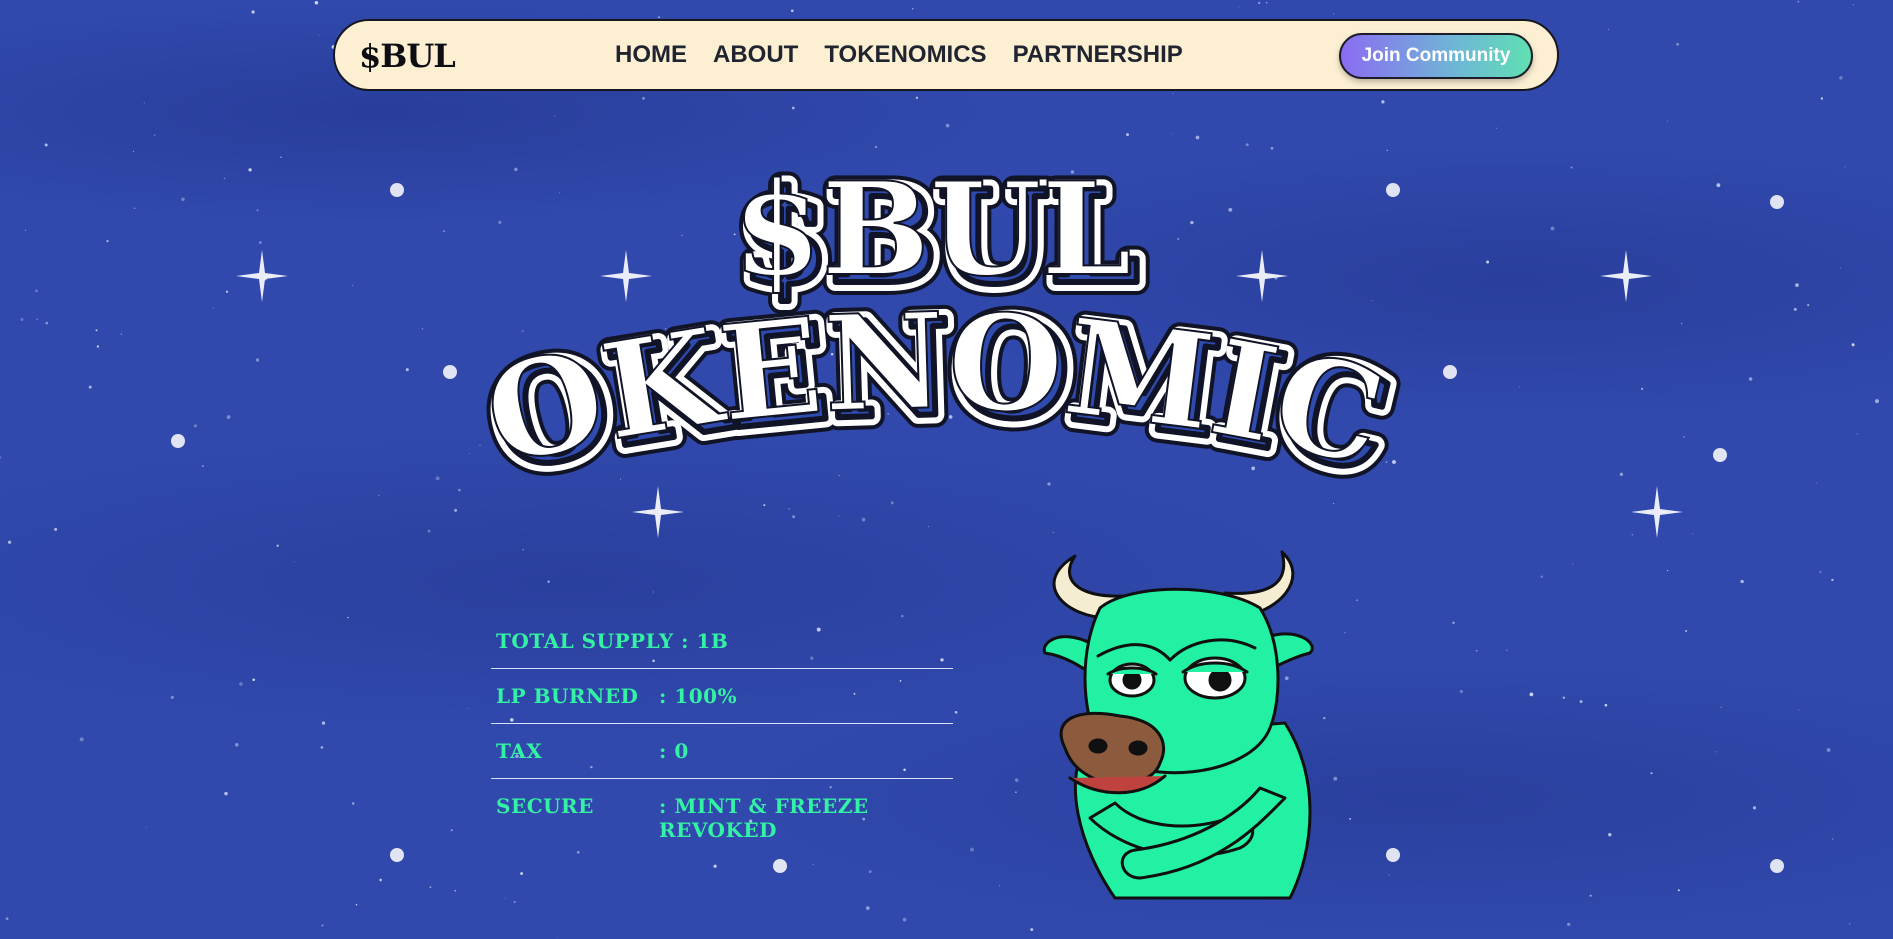  I want to click on nav-link-tokenomics: TOKENOMICS, so click(905, 55).